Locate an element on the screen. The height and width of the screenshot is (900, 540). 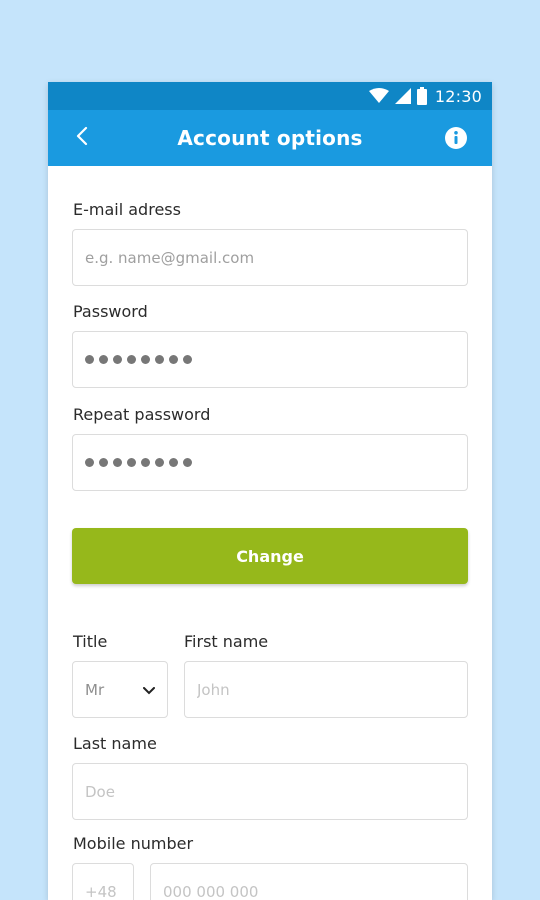
country-code-input is located at coordinates (109, 891).